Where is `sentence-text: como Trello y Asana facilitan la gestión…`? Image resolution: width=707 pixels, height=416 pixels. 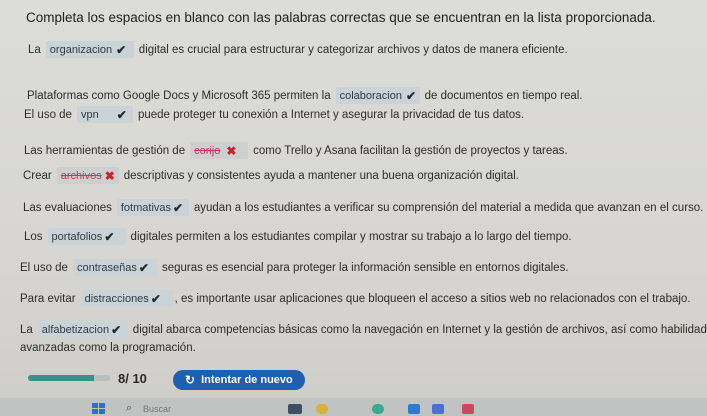 sentence-text: como Trello y Asana facilitan la gestión… is located at coordinates (410, 150).